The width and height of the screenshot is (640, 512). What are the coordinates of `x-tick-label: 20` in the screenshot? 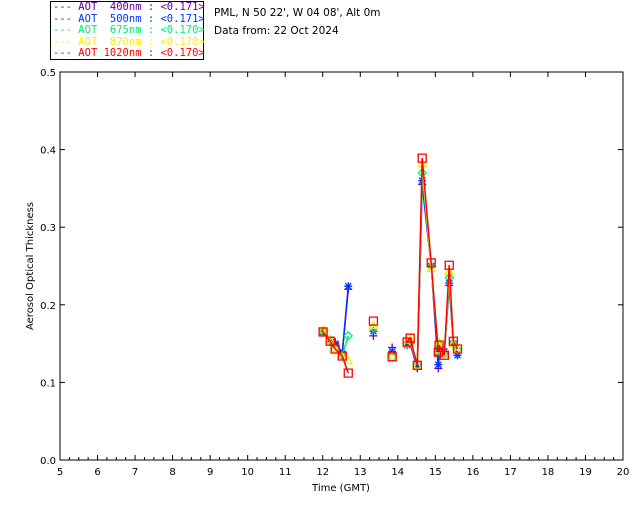 It's located at (623, 472).